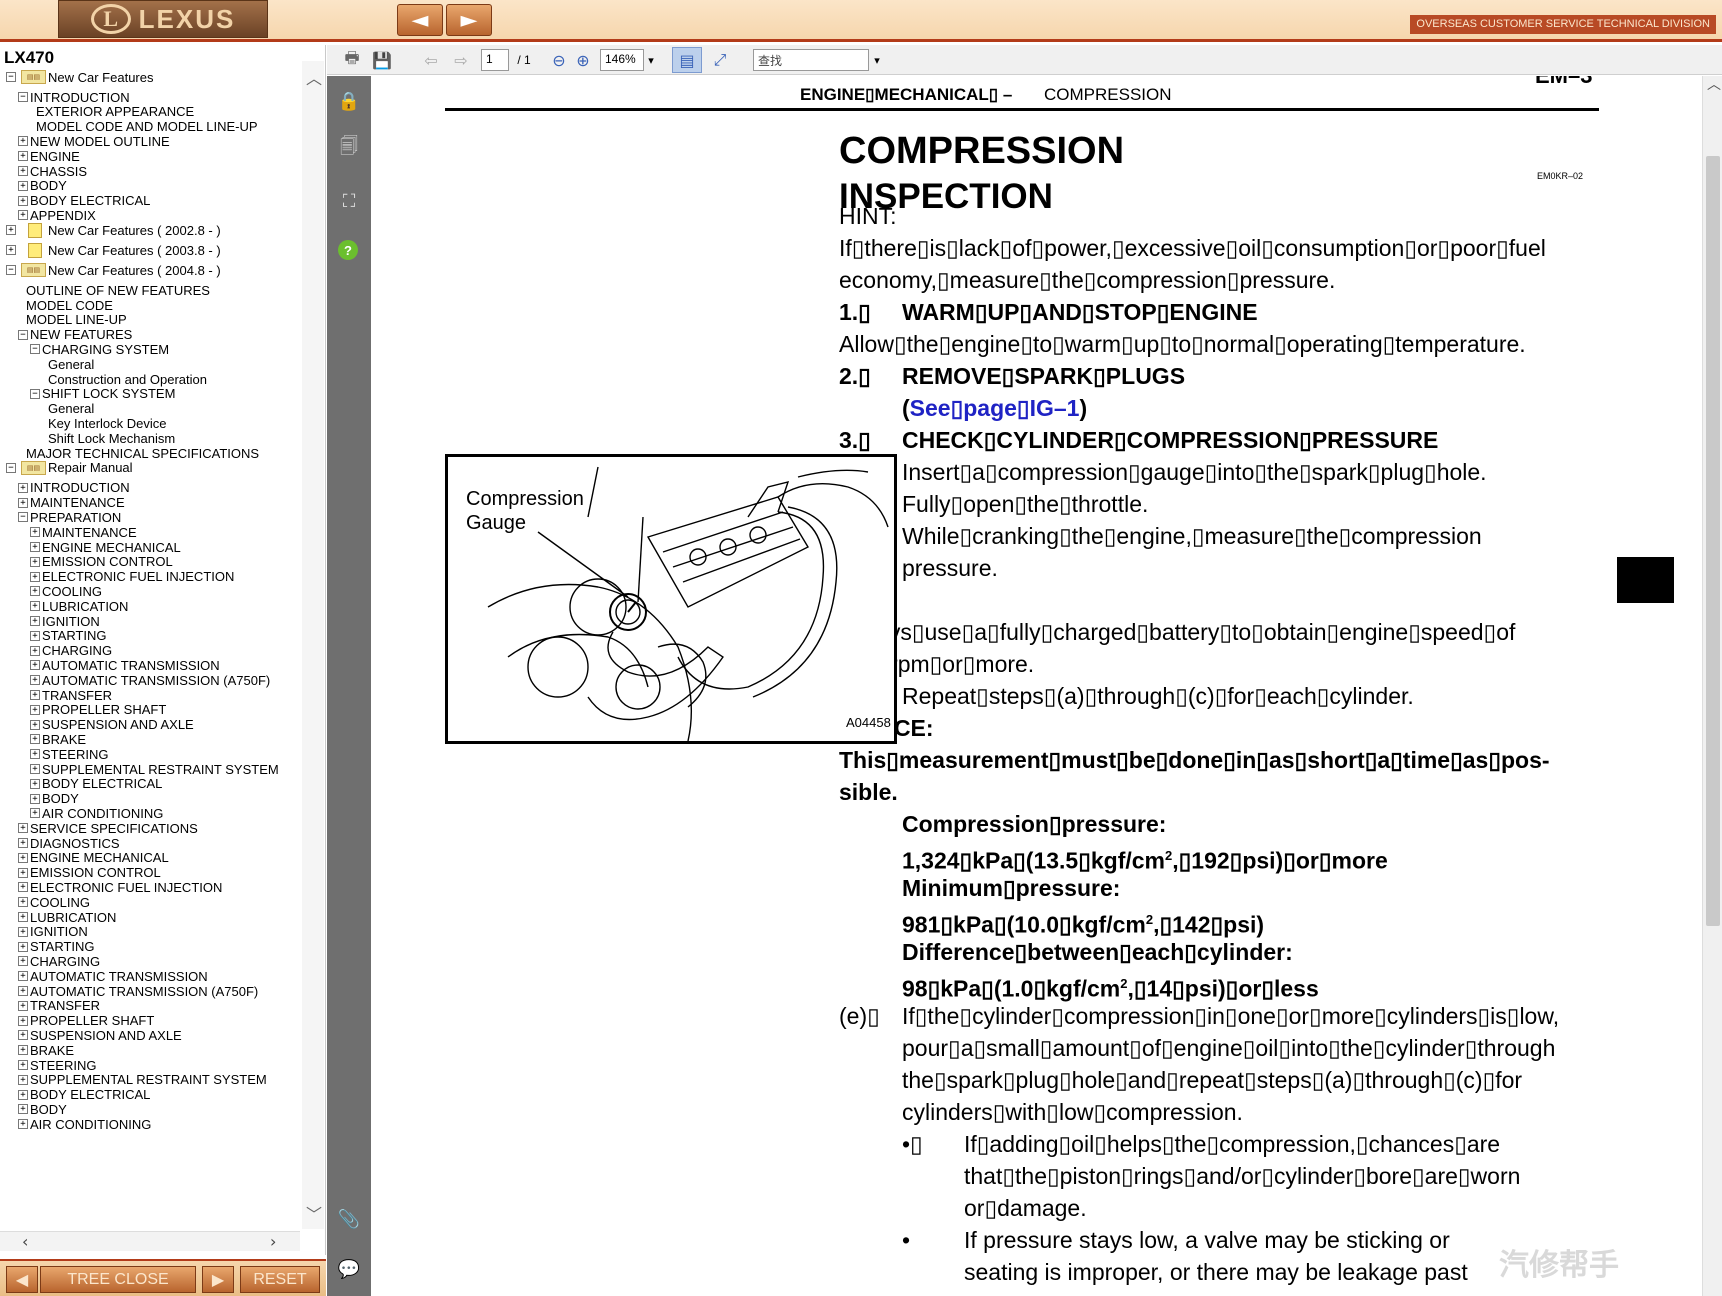  What do you see at coordinates (559, 60) in the screenshot?
I see `zoom-out-icon: ⊖` at bounding box center [559, 60].